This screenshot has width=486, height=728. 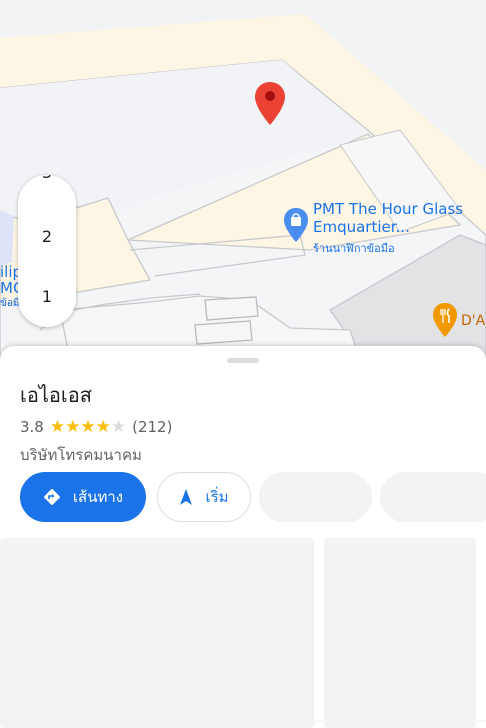 What do you see at coordinates (56, 395) in the screenshot?
I see `place-name: เอไอเอส` at bounding box center [56, 395].